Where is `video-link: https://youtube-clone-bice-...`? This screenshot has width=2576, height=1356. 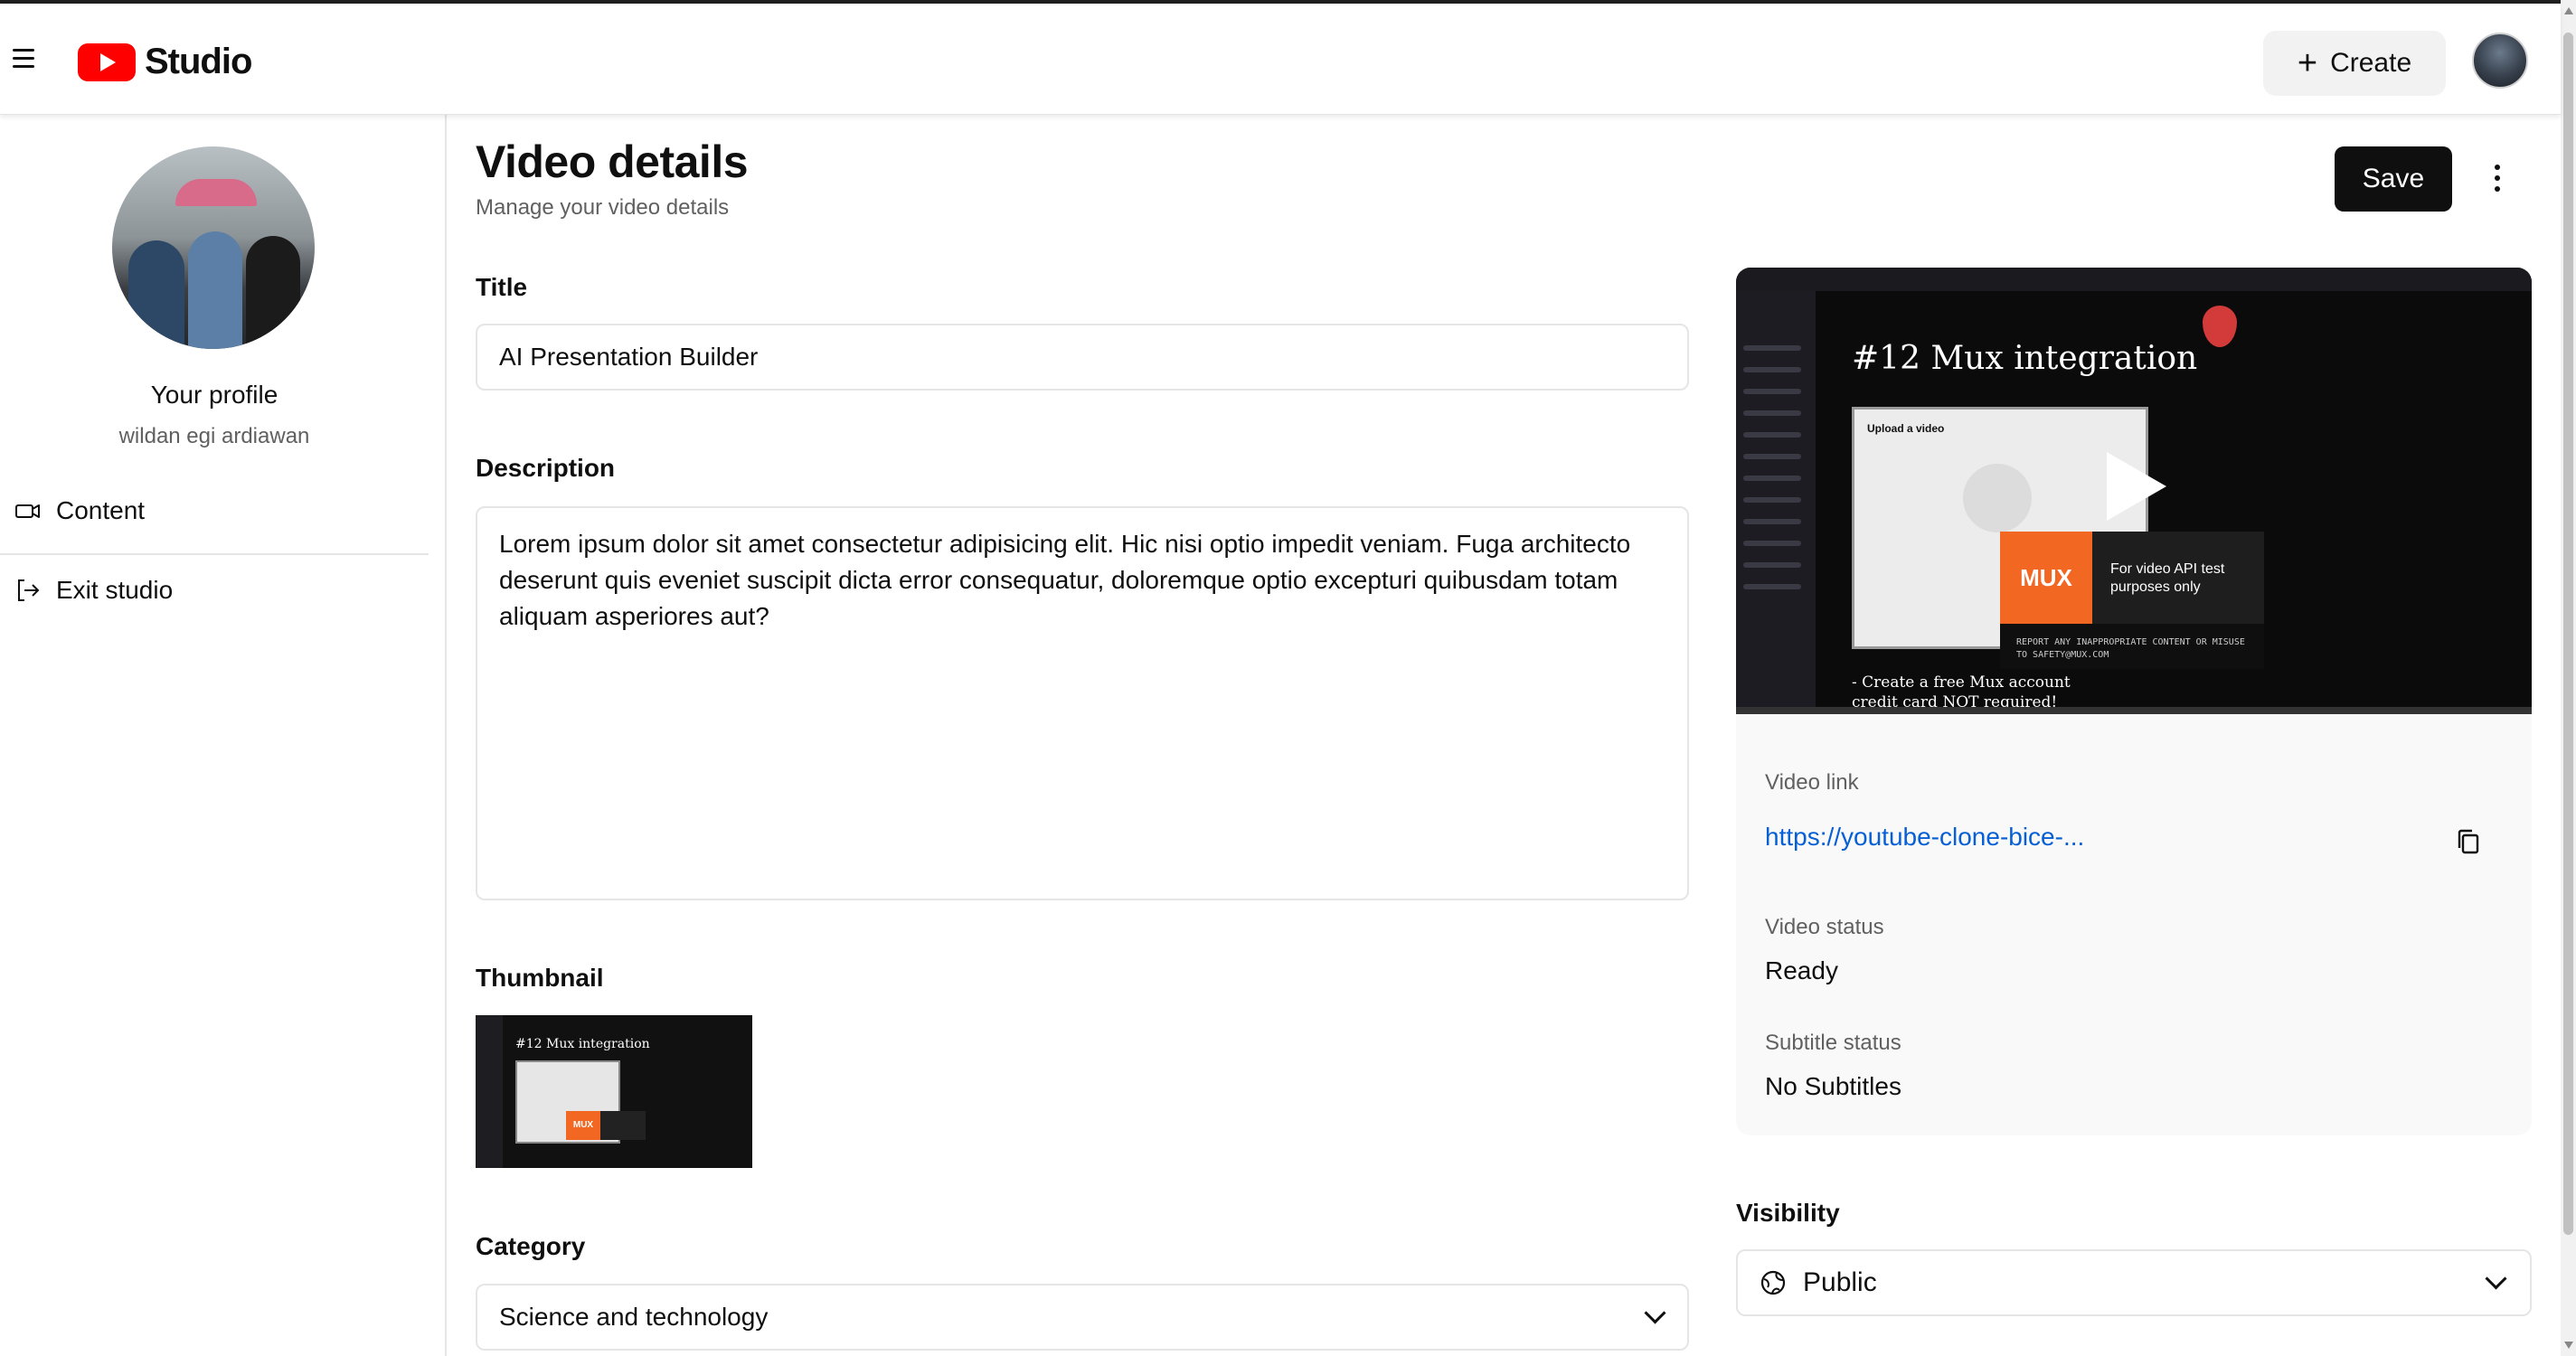 video-link: https://youtube-clone-bice-... is located at coordinates (1924, 837).